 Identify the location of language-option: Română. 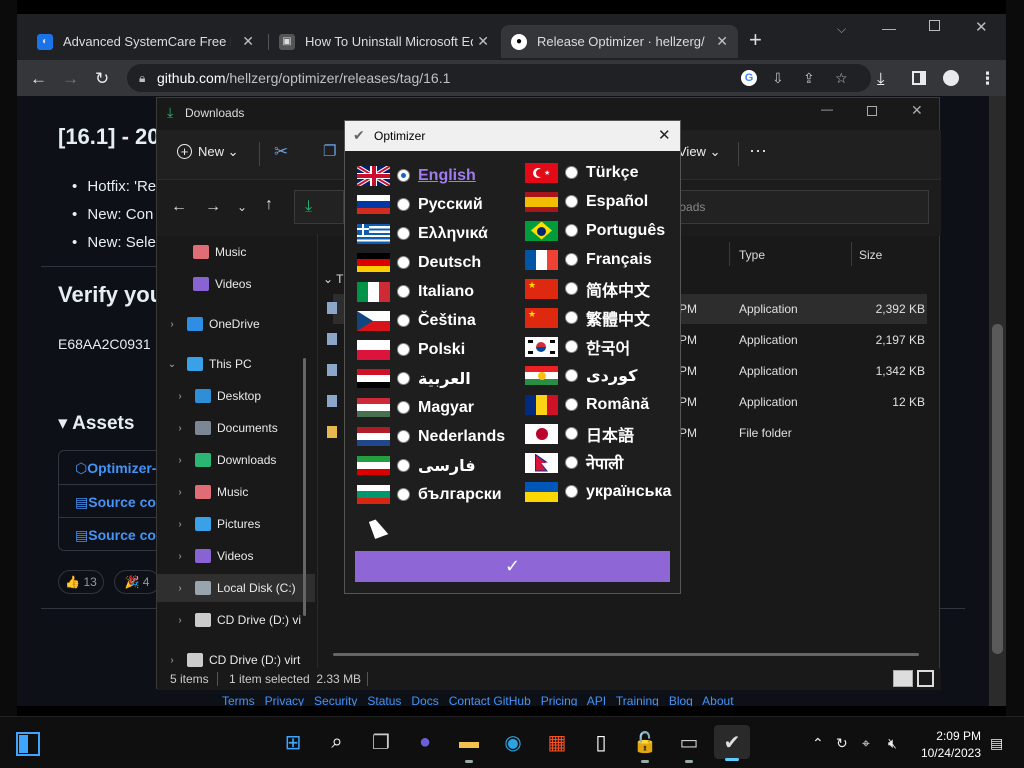
(587, 404).